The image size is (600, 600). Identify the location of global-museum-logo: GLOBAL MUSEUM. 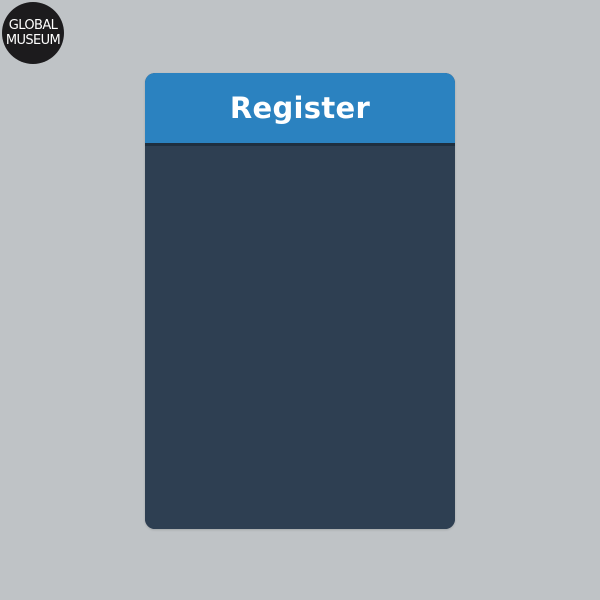
(33, 33).